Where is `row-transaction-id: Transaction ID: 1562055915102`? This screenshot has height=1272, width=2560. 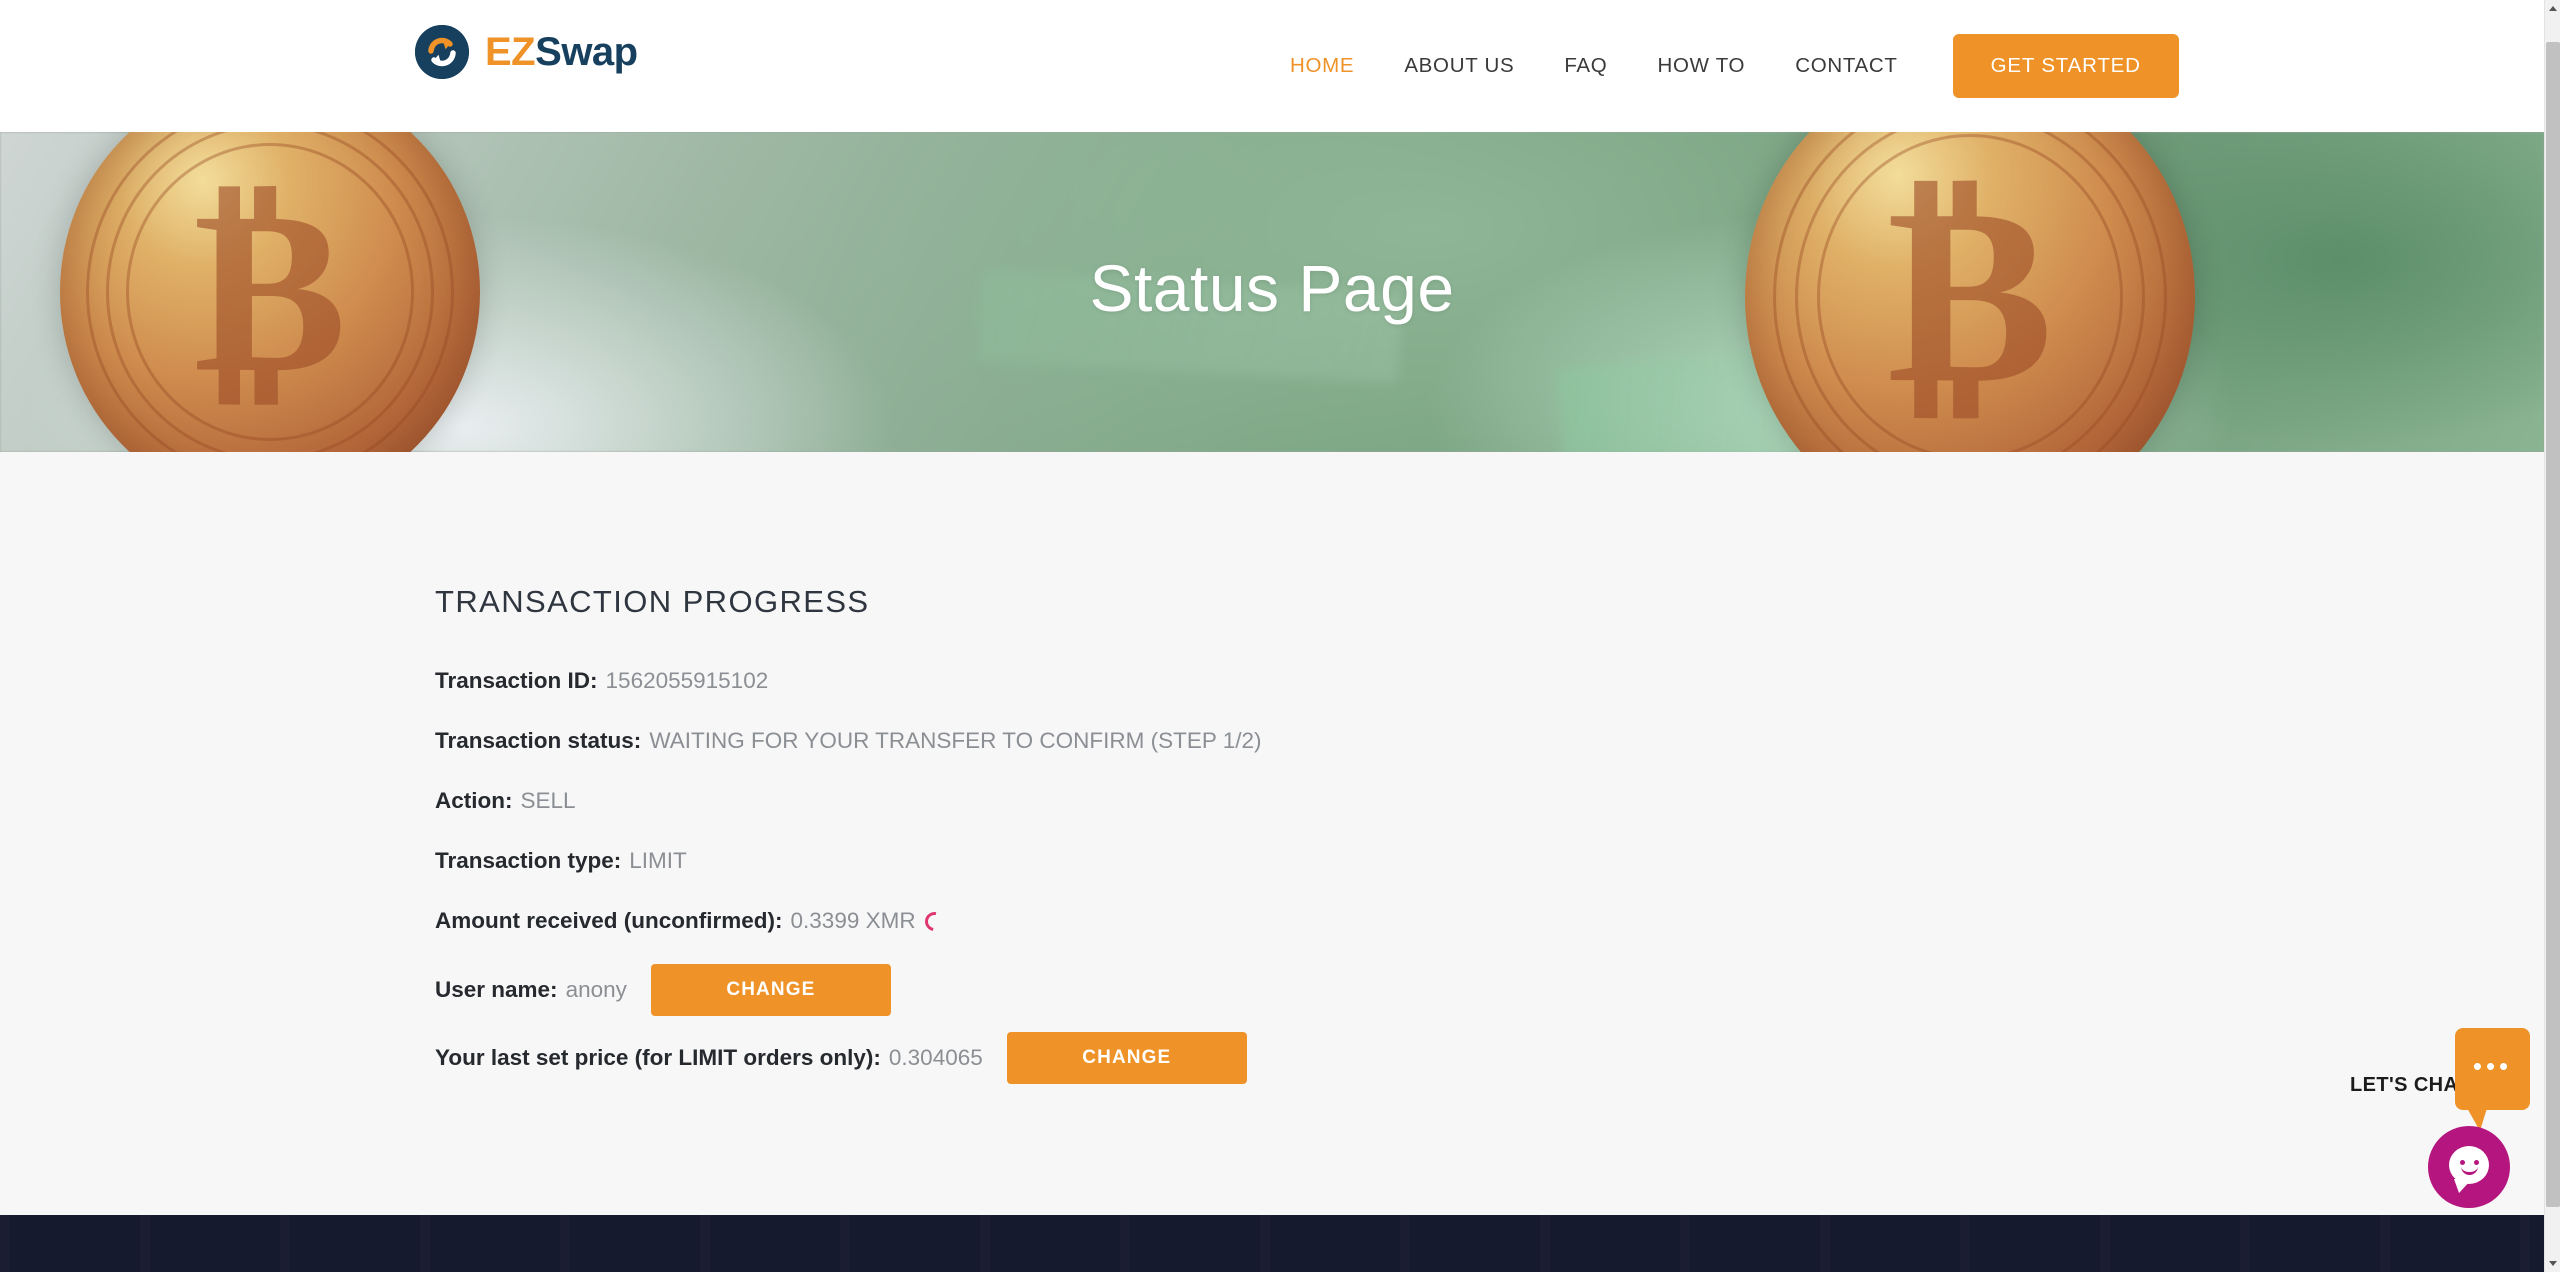
row-transaction-id: Transaction ID: 1562055915102 is located at coordinates (1235, 681).